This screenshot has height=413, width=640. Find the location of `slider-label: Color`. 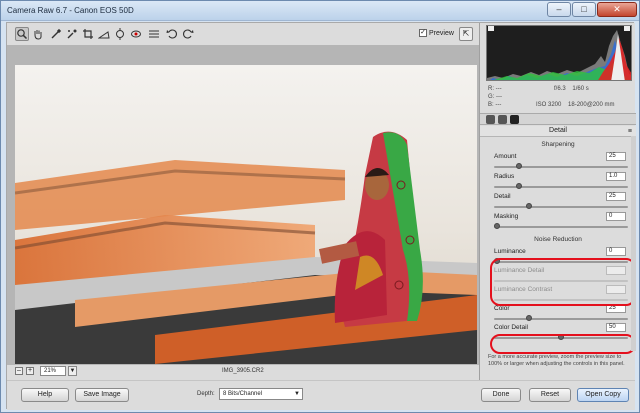

slider-label: Color is located at coordinates (502, 308).